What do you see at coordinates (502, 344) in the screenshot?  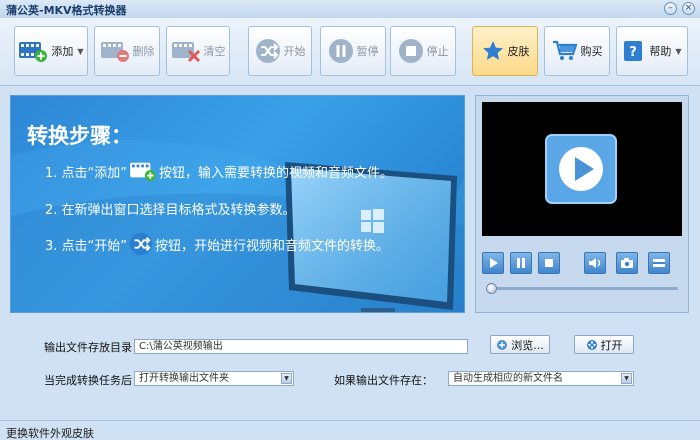 I see `browse-icon` at bounding box center [502, 344].